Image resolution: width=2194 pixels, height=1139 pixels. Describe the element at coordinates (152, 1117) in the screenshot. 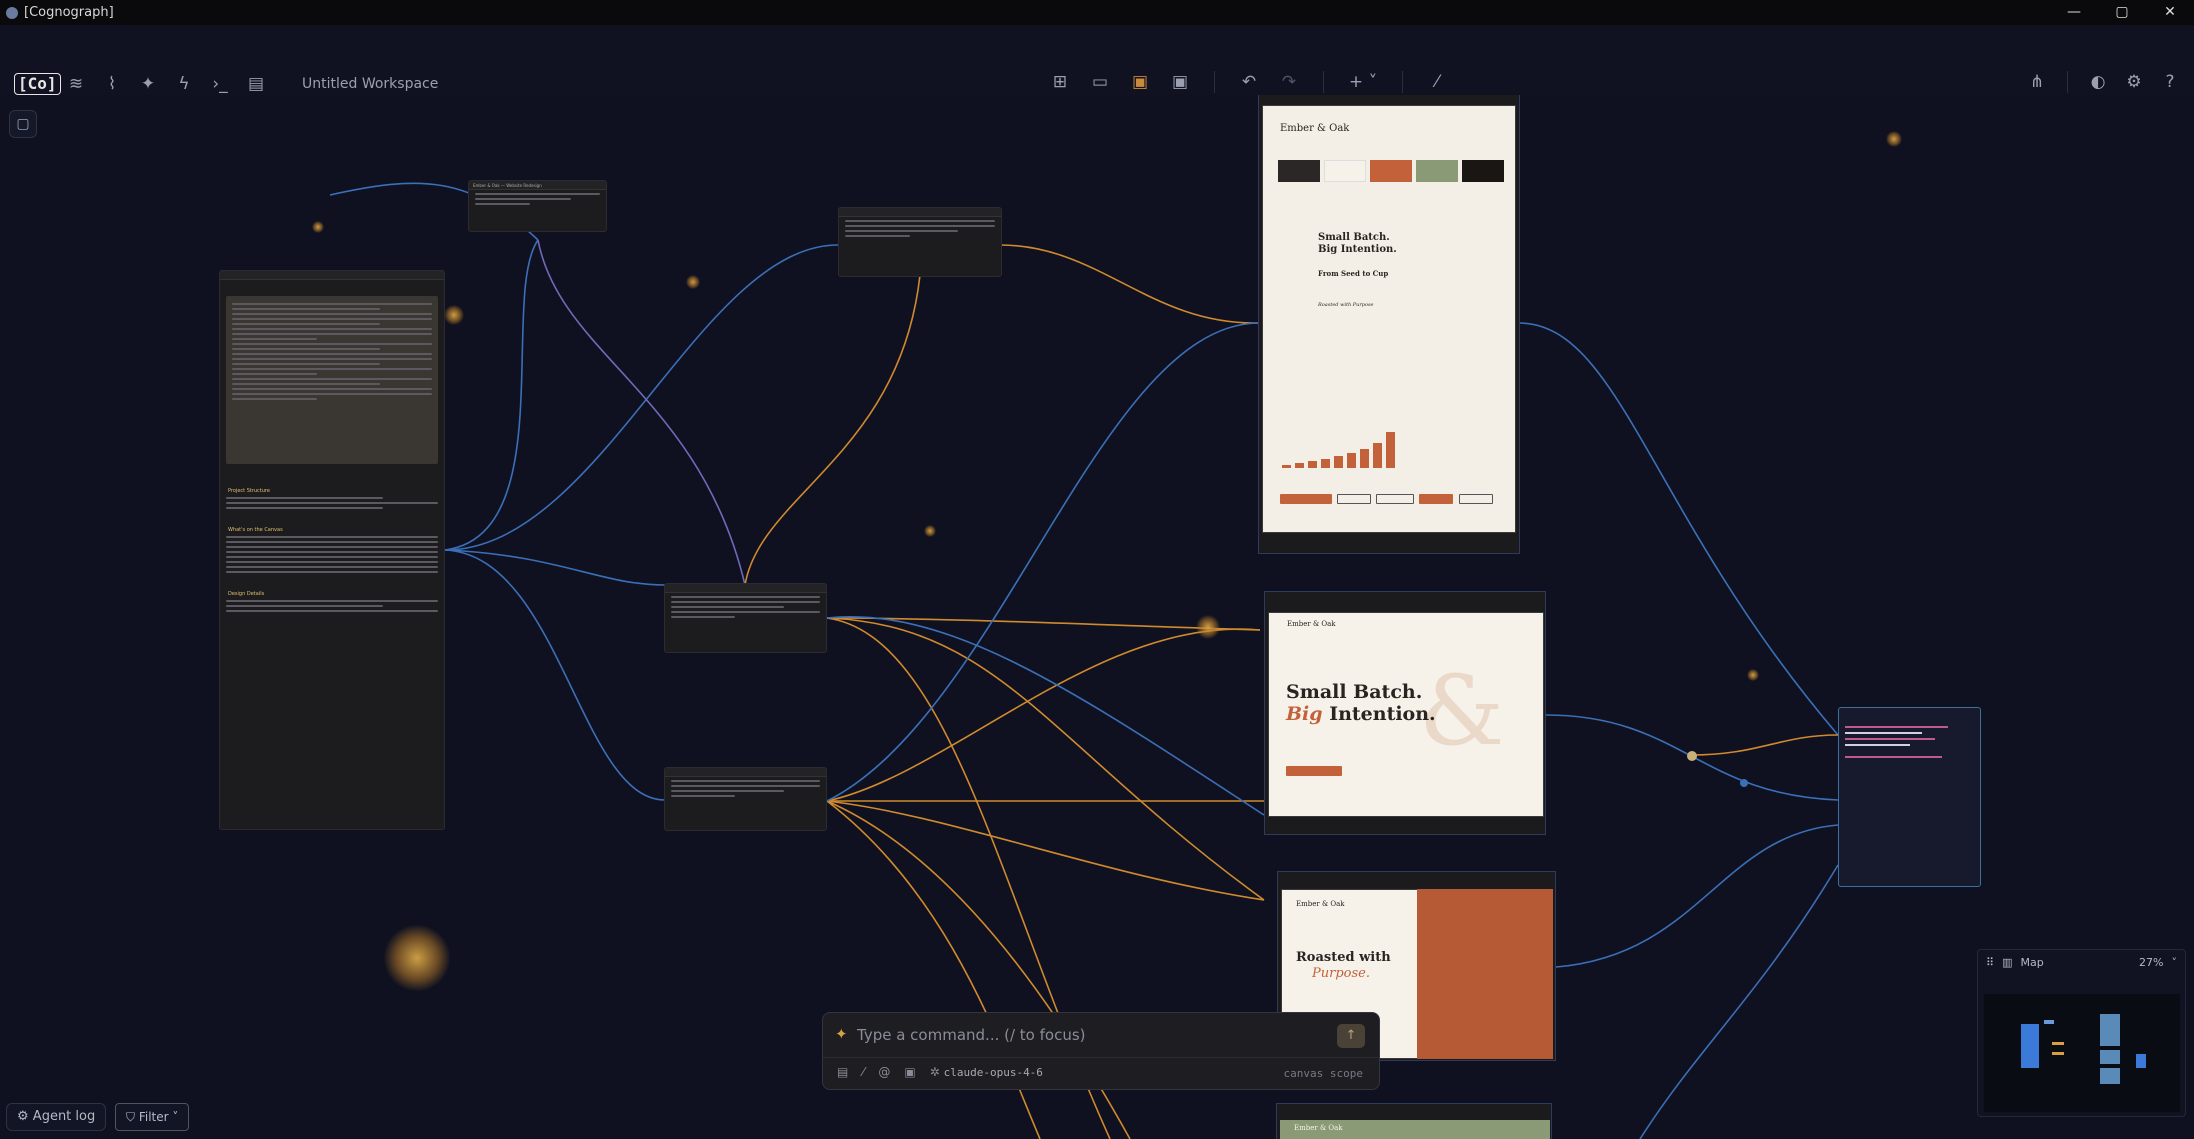

I see `filter-button: ⛉ Filter ˅` at that location.